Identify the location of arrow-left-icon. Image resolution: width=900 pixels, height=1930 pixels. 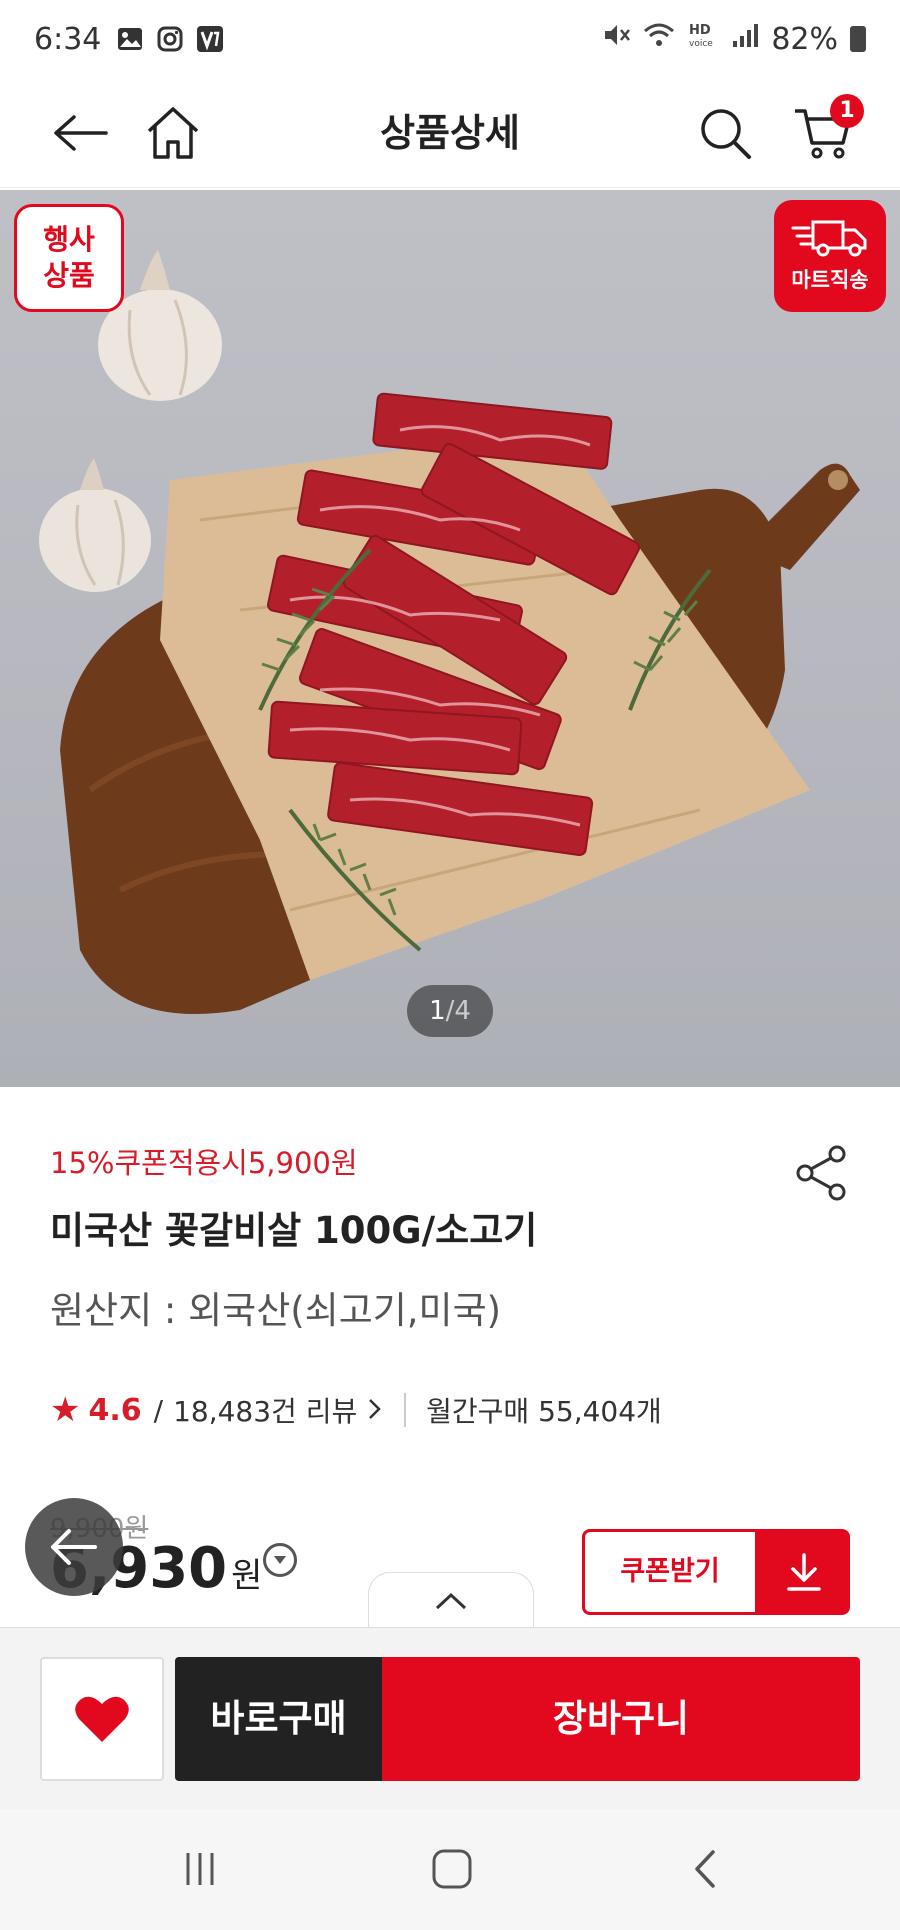
(74, 1547).